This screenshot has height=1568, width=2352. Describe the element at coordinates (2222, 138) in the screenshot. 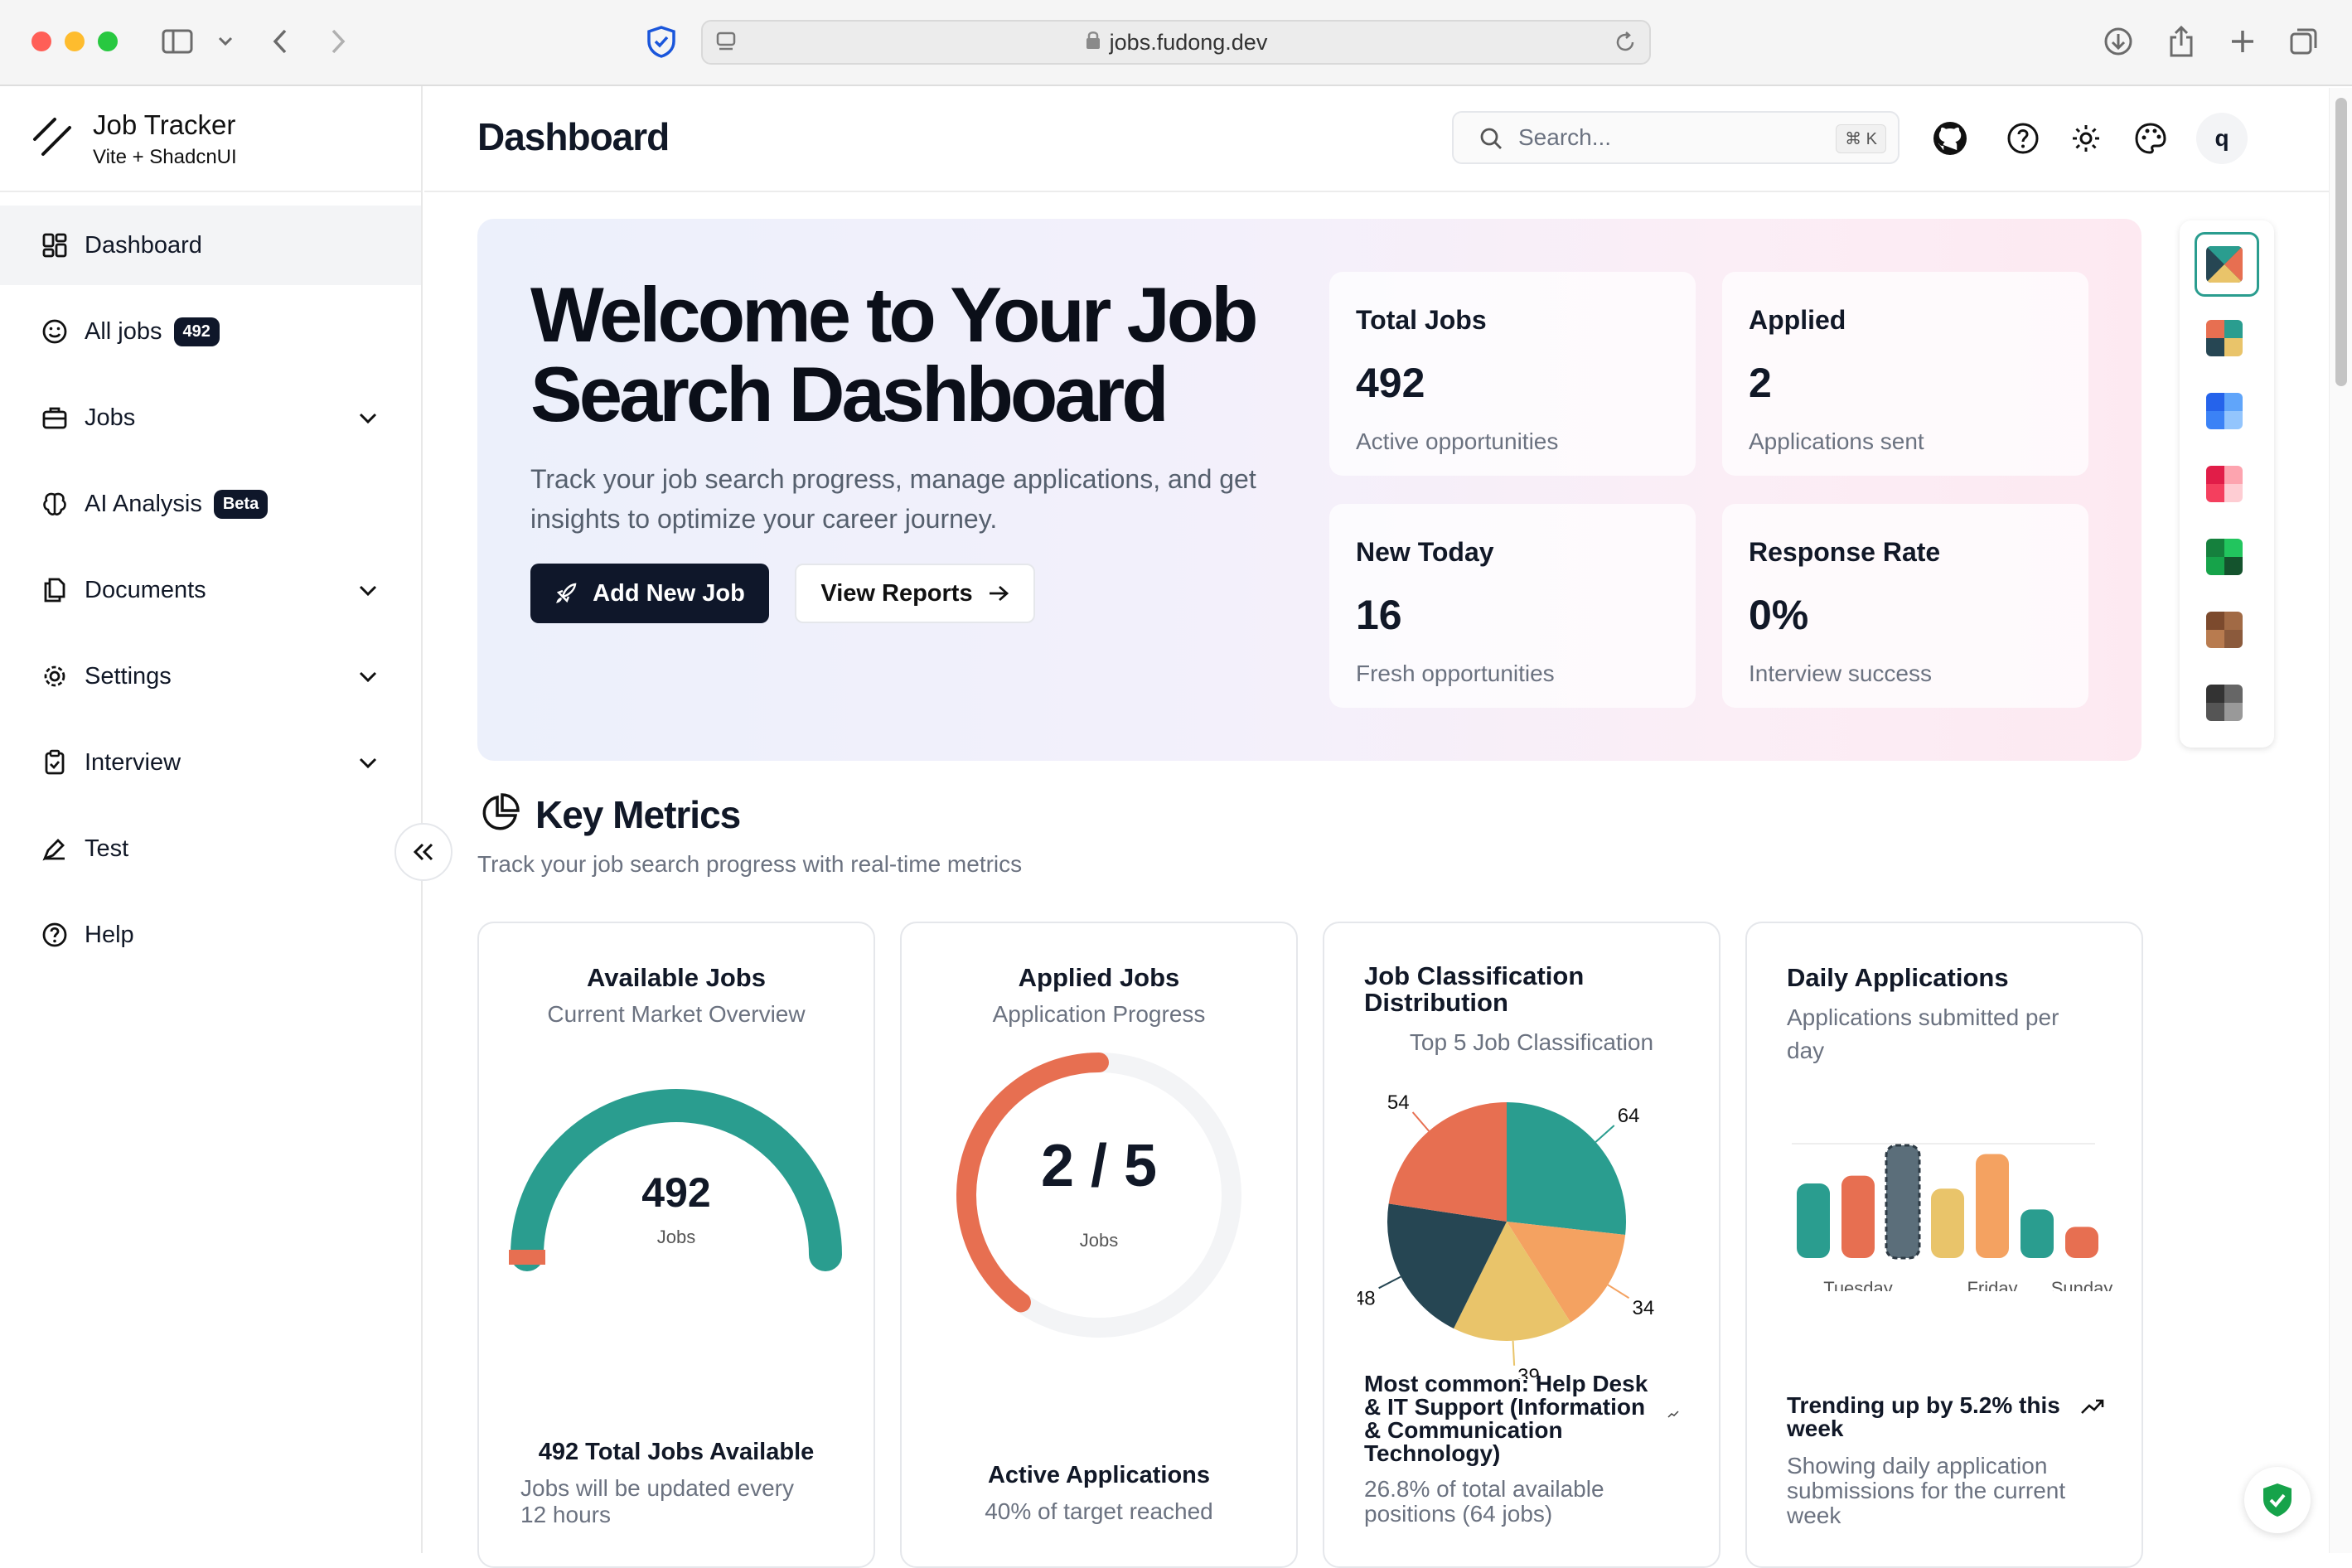

I see `avatar: q` at that location.